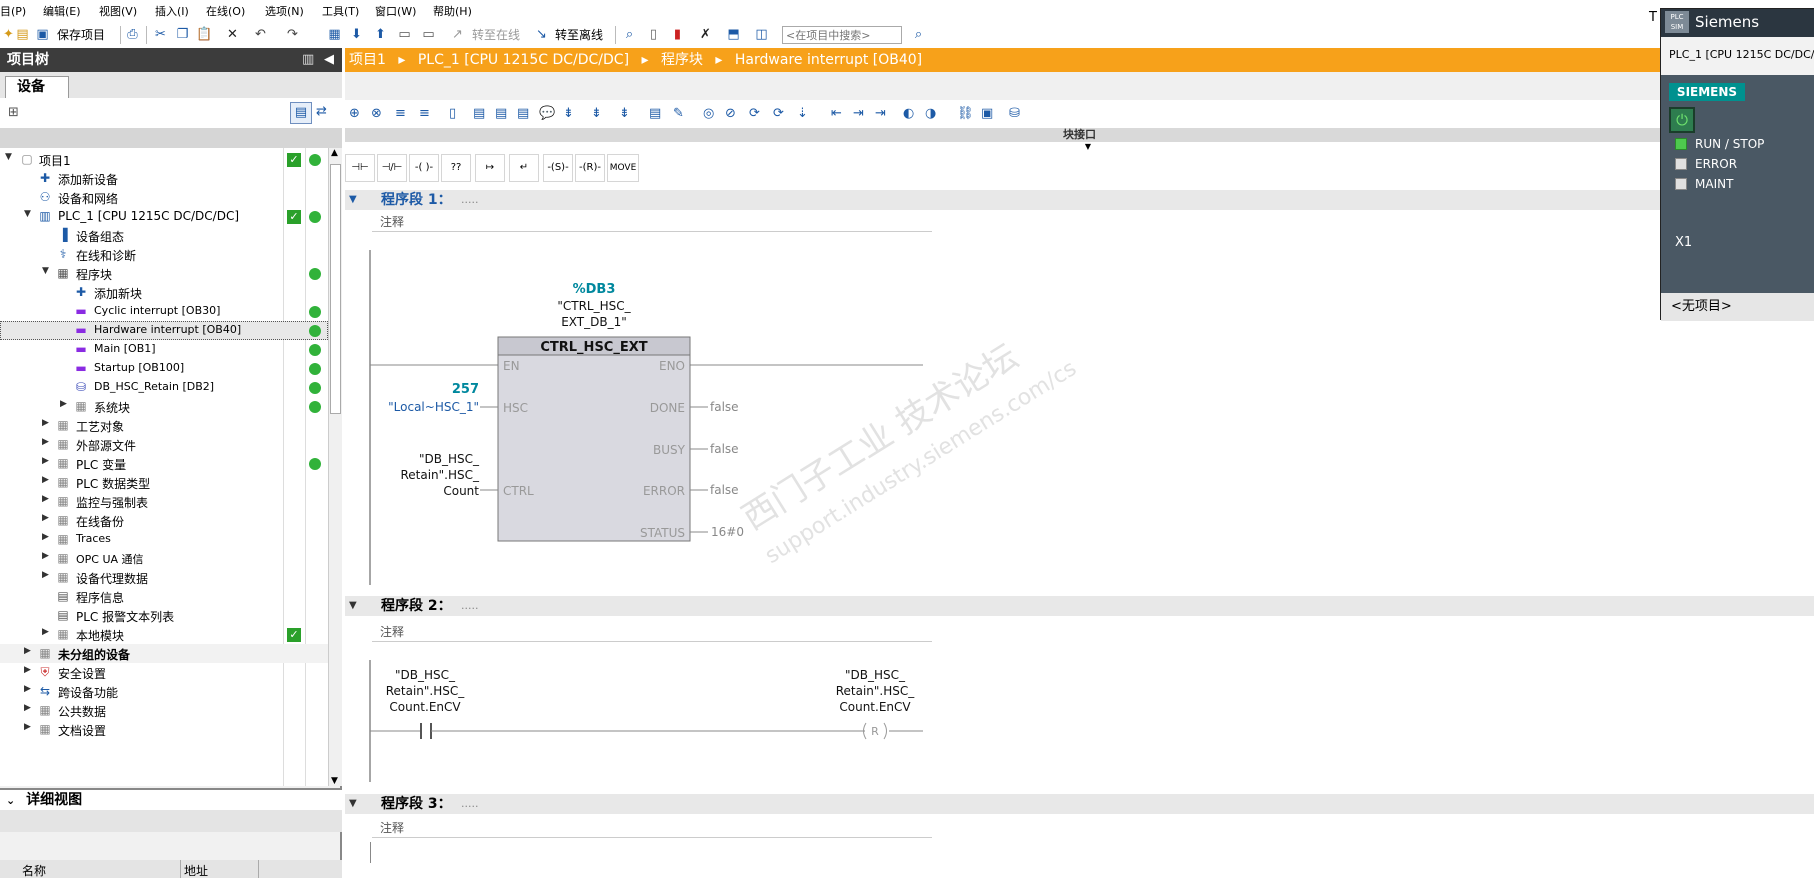 Image resolution: width=1814 pixels, height=879 pixels. Describe the element at coordinates (730, 113) in the screenshot. I see `cancel-icon: ⊘` at that location.